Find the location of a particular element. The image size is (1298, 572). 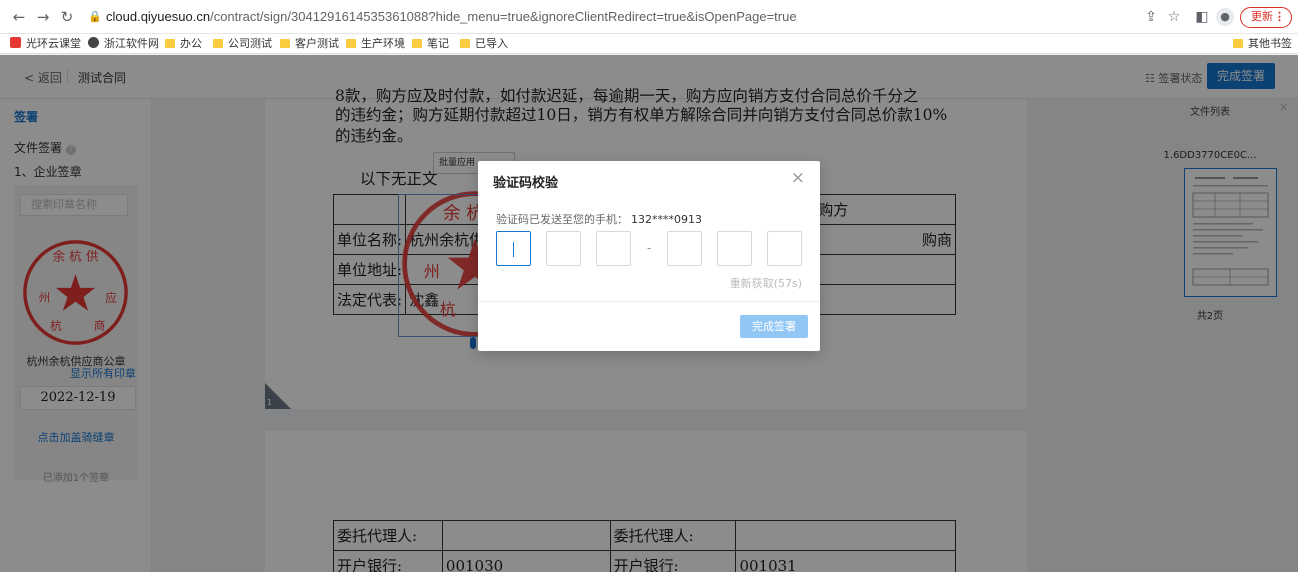

close-icon: × is located at coordinates (798, 178).